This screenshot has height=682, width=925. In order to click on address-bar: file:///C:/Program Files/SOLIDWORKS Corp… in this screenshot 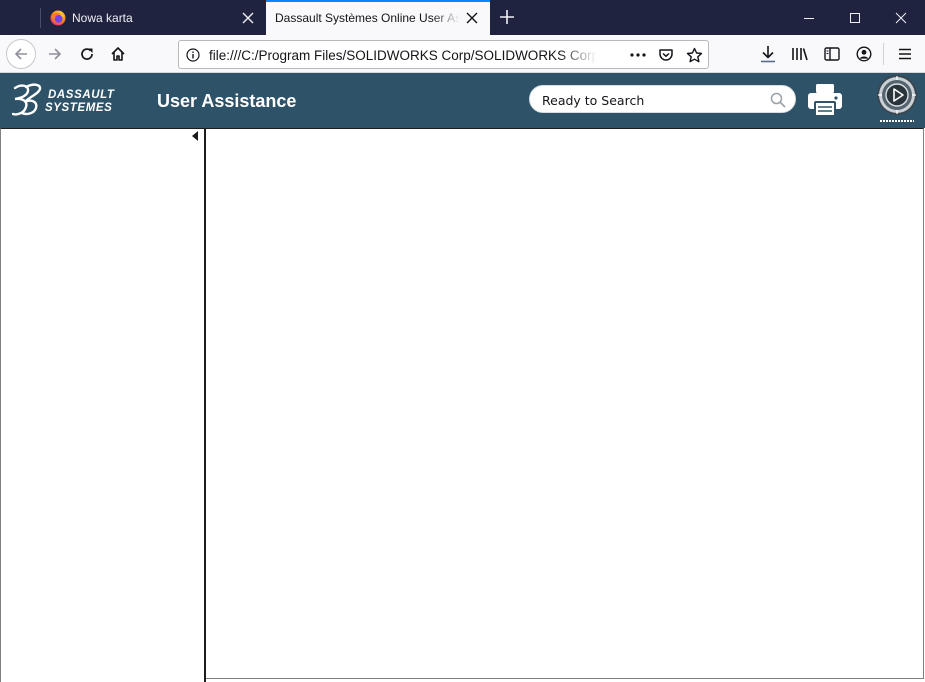, I will do `click(443, 54)`.